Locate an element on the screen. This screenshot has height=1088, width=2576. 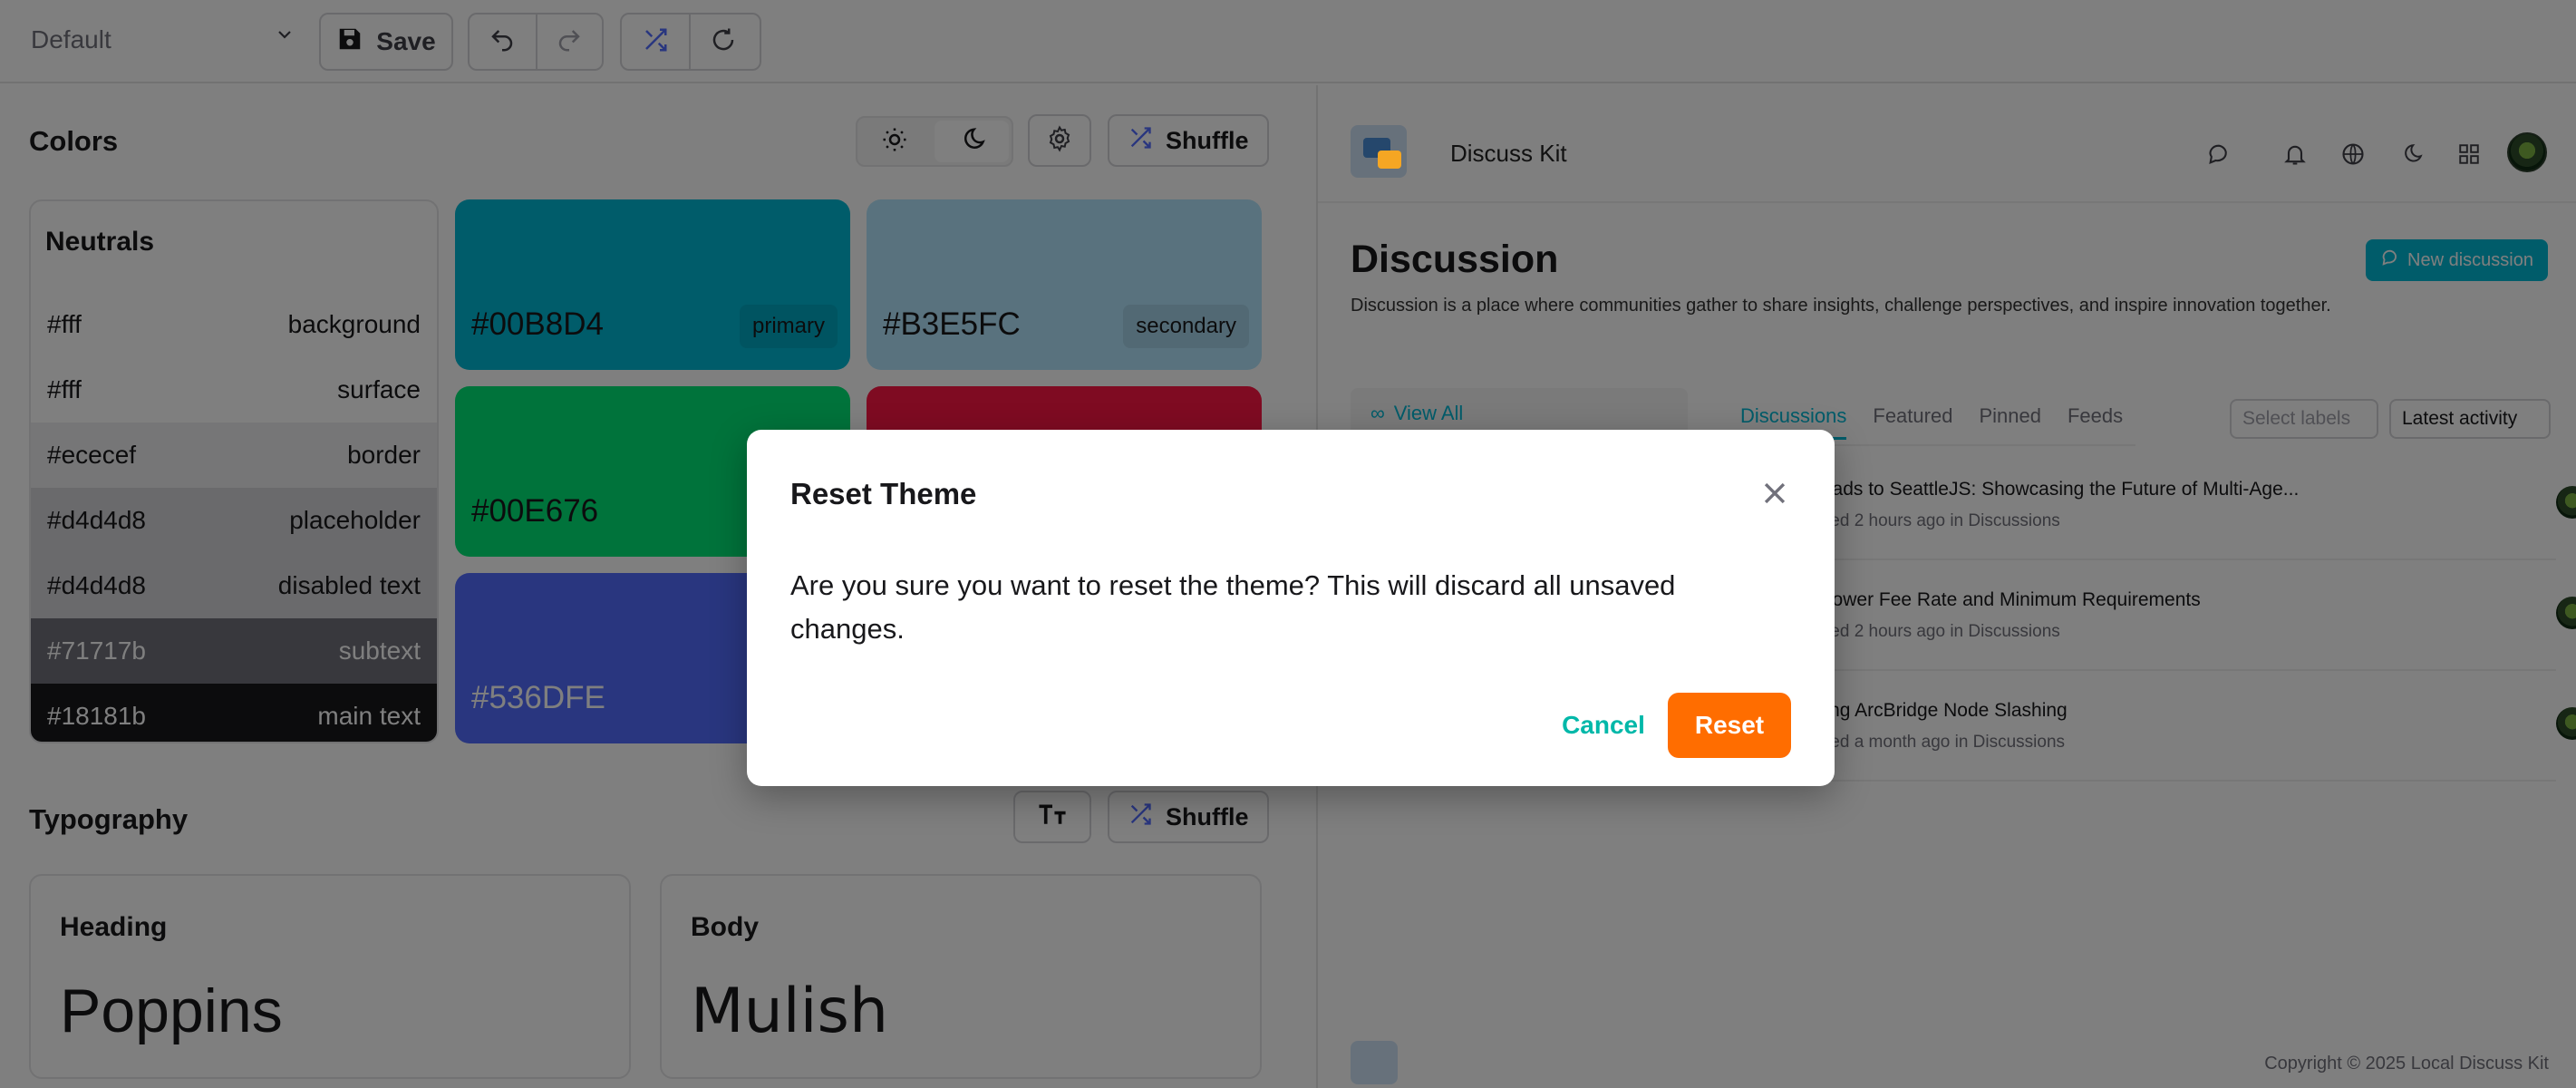
close-button is located at coordinates (1775, 495).